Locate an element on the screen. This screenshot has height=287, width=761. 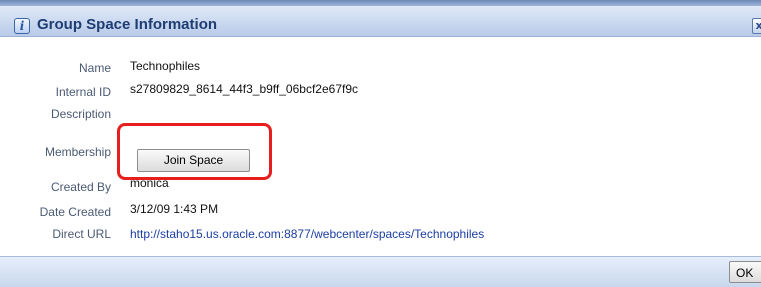
close-icon: x is located at coordinates (756, 26).